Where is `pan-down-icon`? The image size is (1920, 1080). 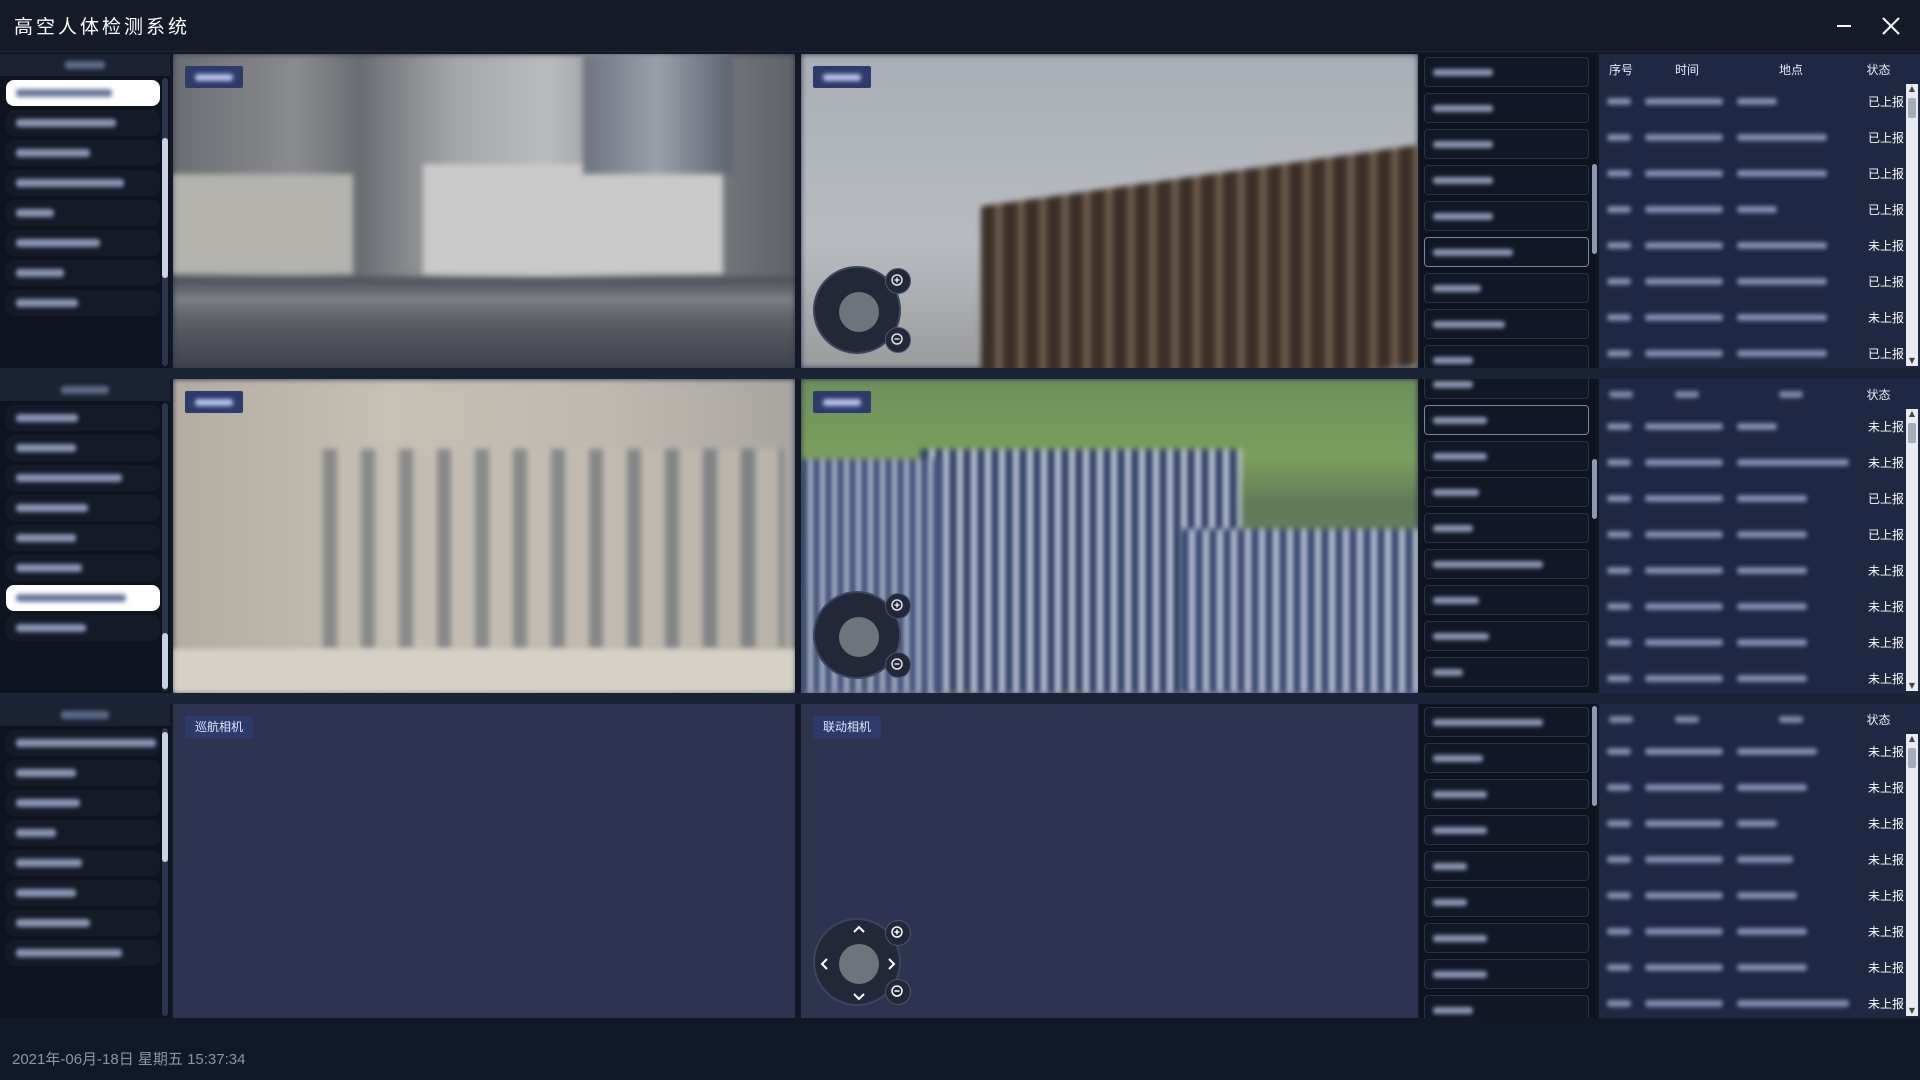 pan-down-icon is located at coordinates (859, 997).